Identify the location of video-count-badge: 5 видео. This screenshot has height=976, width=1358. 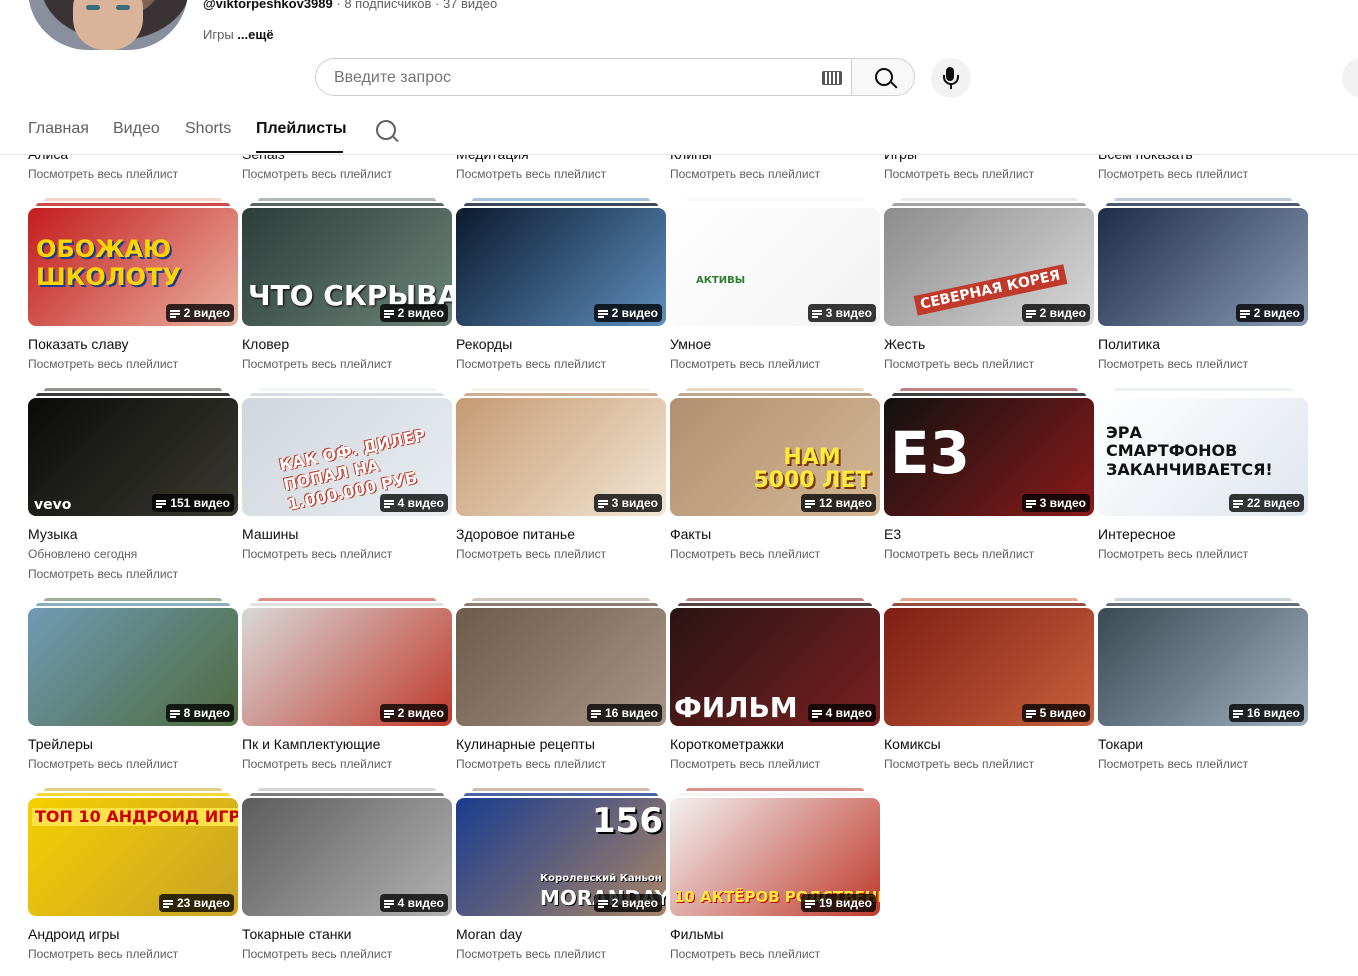
(1055, 713).